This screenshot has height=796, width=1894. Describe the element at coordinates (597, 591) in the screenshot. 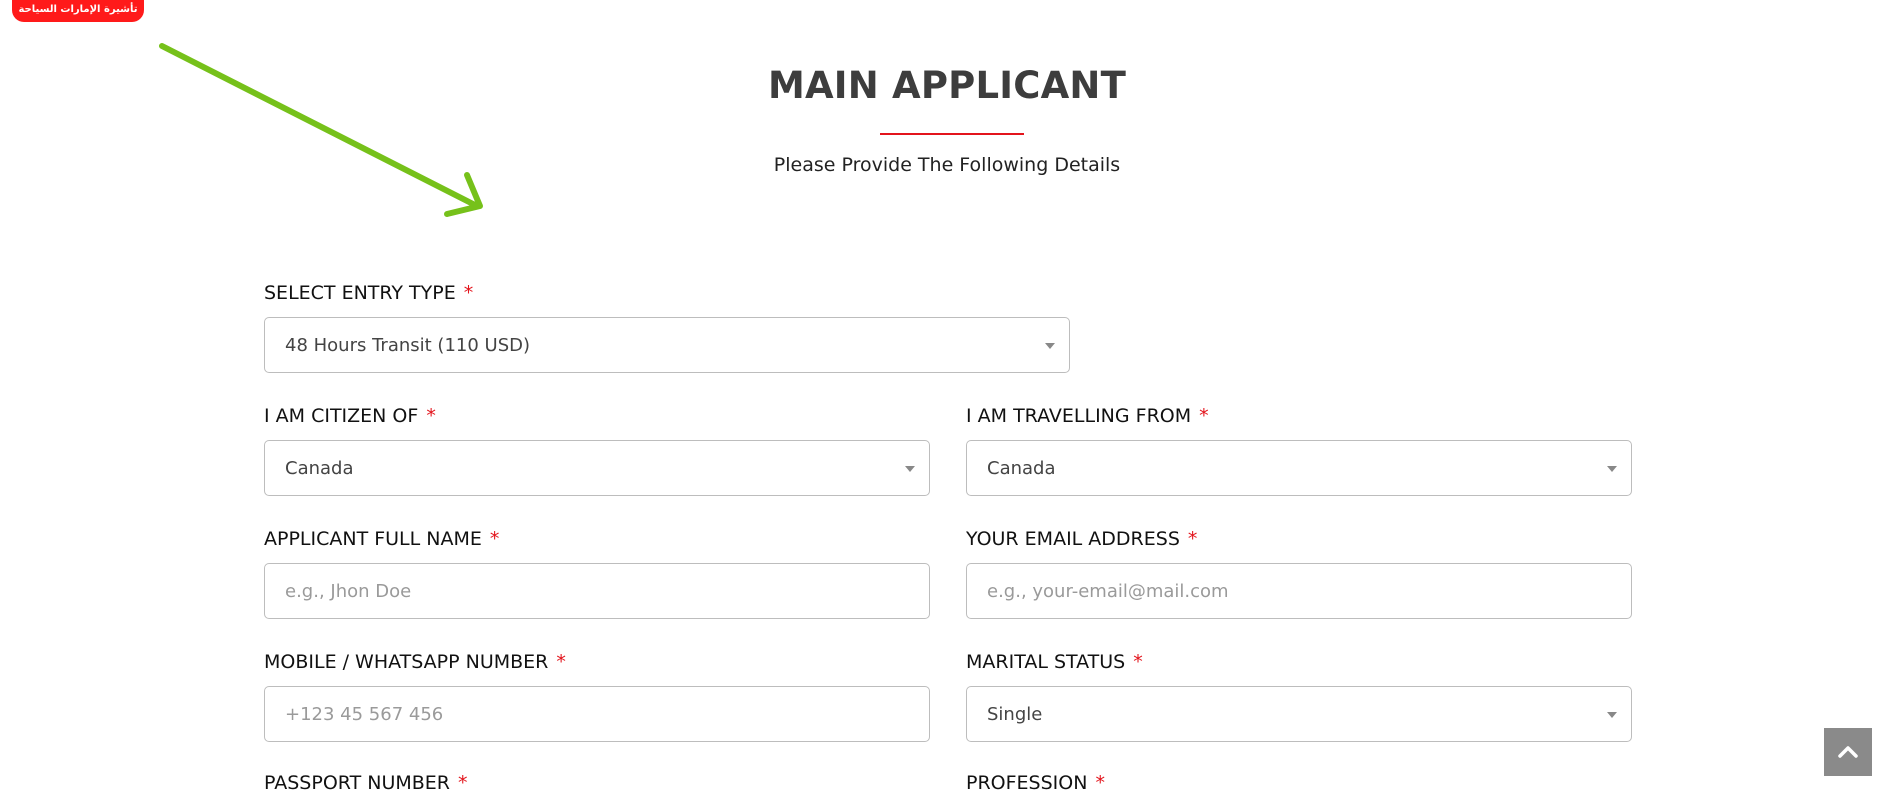

I see `full-name-input: e.g., Jhon Doe` at that location.